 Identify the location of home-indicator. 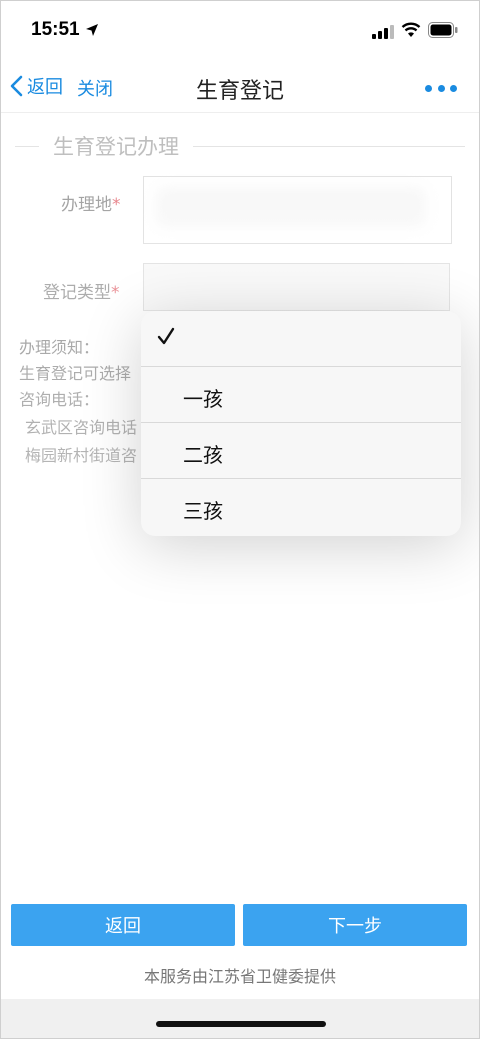
(241, 1024).